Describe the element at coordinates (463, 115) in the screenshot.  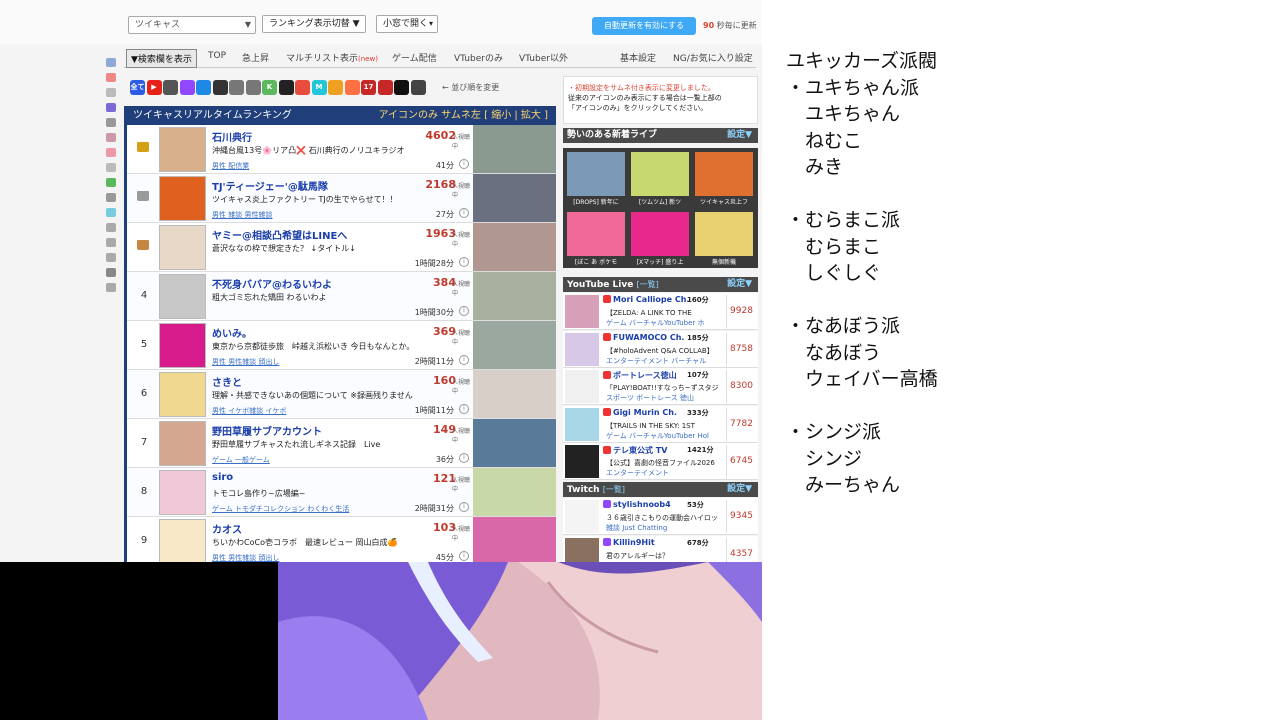
I see `view-mode-links: アイコンのみ サムネ左 [ 縮小 | 拡大 ]` at that location.